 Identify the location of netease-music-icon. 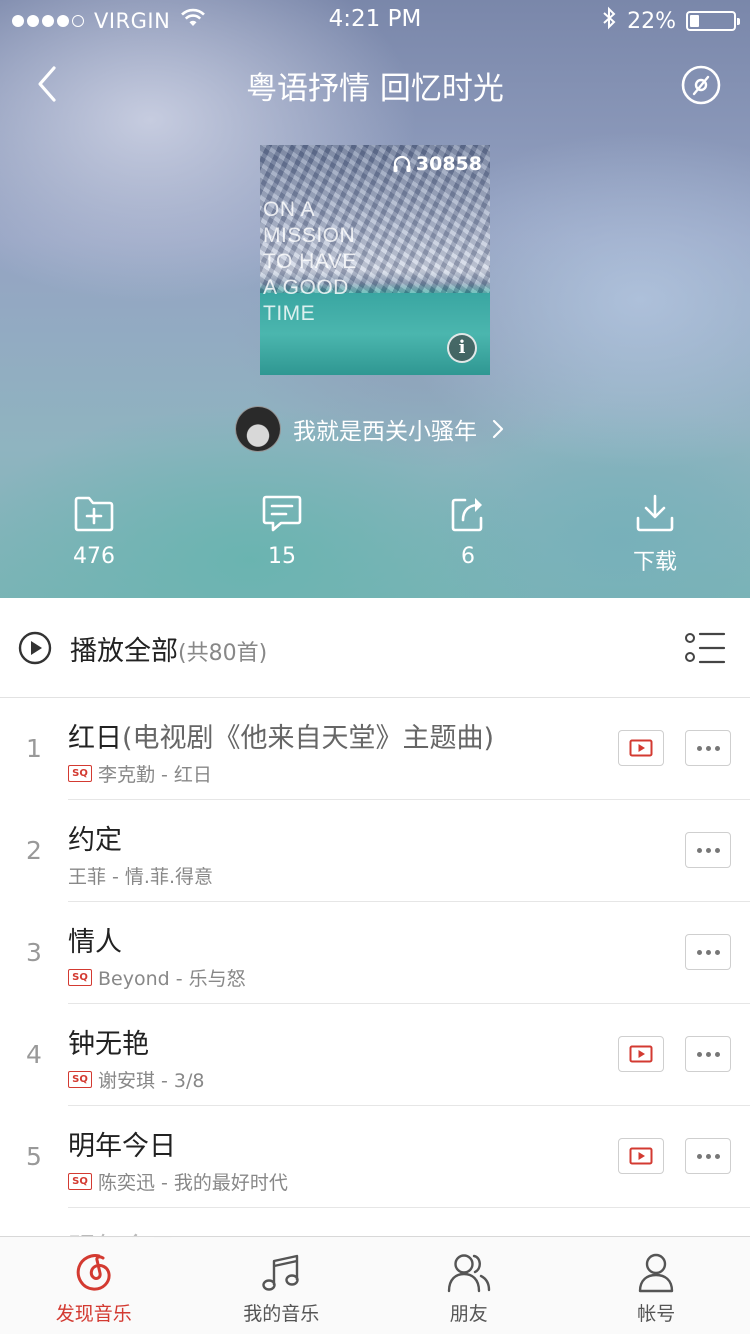
(93, 1272).